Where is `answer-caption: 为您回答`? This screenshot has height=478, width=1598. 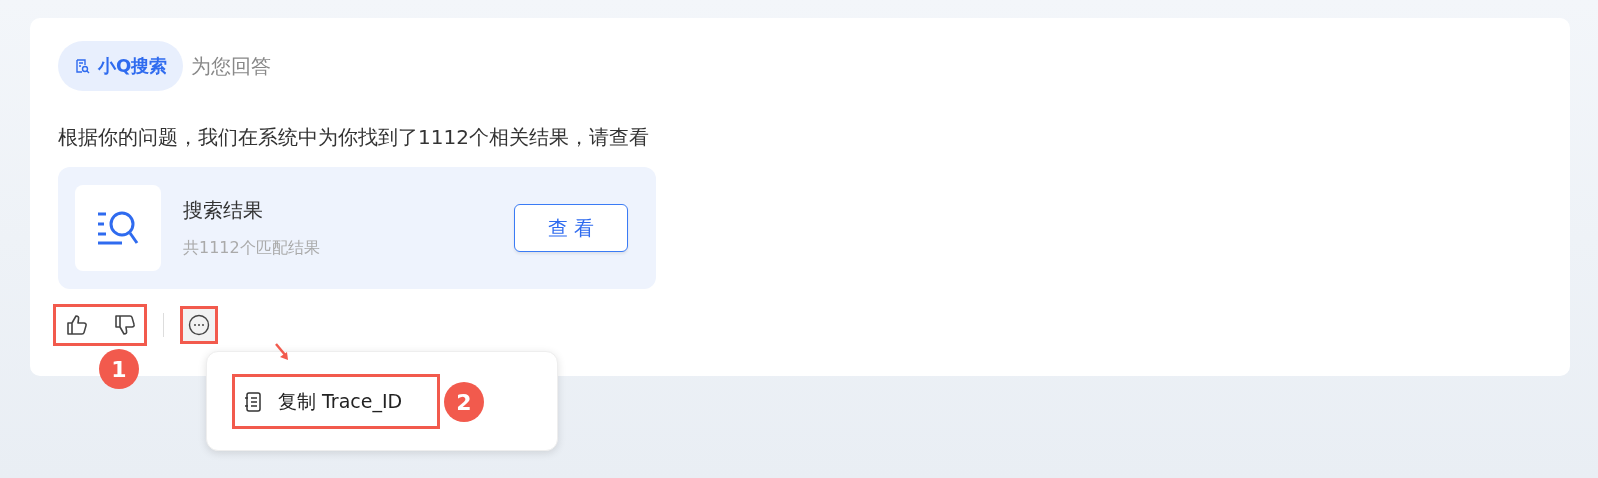
answer-caption: 为您回答 is located at coordinates (231, 66).